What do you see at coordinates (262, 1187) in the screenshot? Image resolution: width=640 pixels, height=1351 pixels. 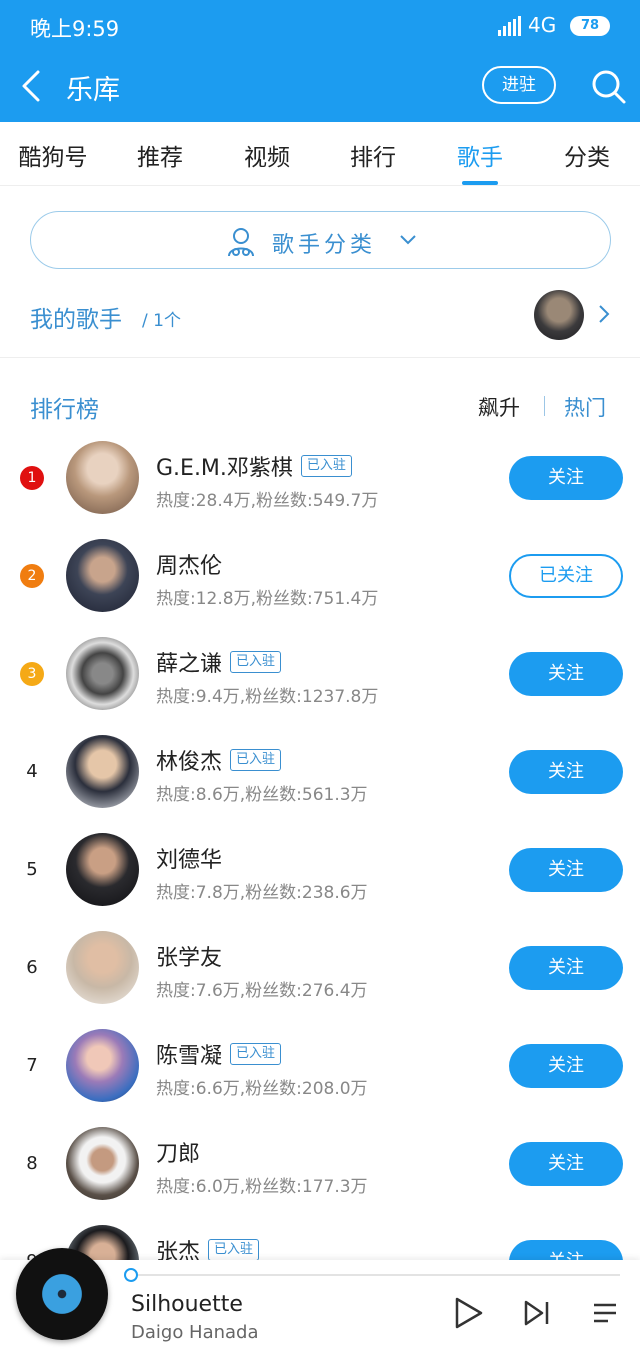 I see `singer-stats: 热度:6.0万,粉丝数:177.3万` at bounding box center [262, 1187].